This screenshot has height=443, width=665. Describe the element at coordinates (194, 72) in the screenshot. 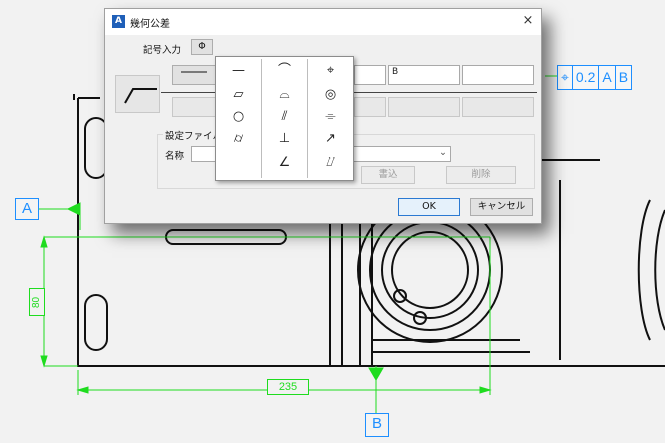

I see `straightness-icon` at that location.